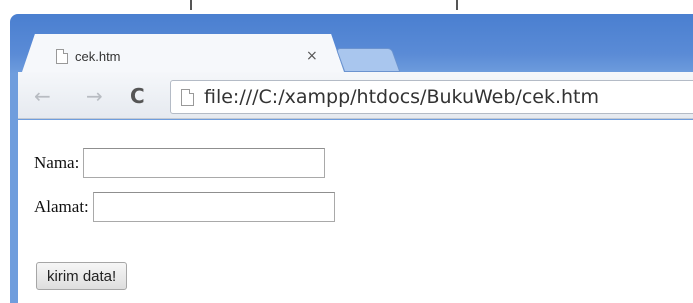 Image resolution: width=693 pixels, height=303 pixels. I want to click on reload-icon: C, so click(137, 96).